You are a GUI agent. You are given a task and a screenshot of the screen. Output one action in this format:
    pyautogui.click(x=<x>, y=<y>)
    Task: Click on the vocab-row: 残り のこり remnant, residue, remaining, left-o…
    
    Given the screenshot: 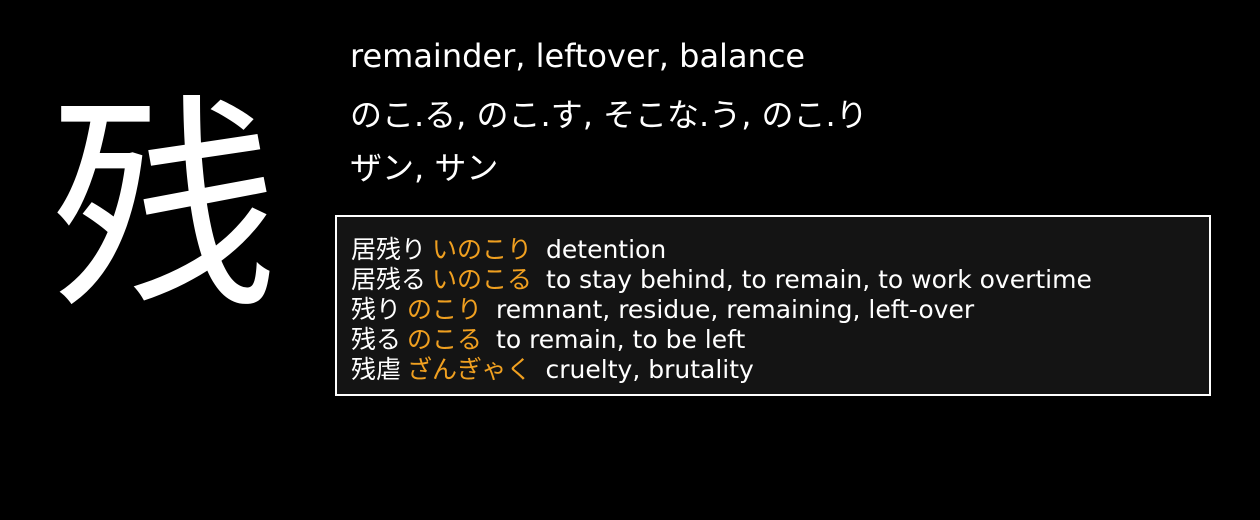 What is the action you would take?
    pyautogui.click(x=775, y=310)
    